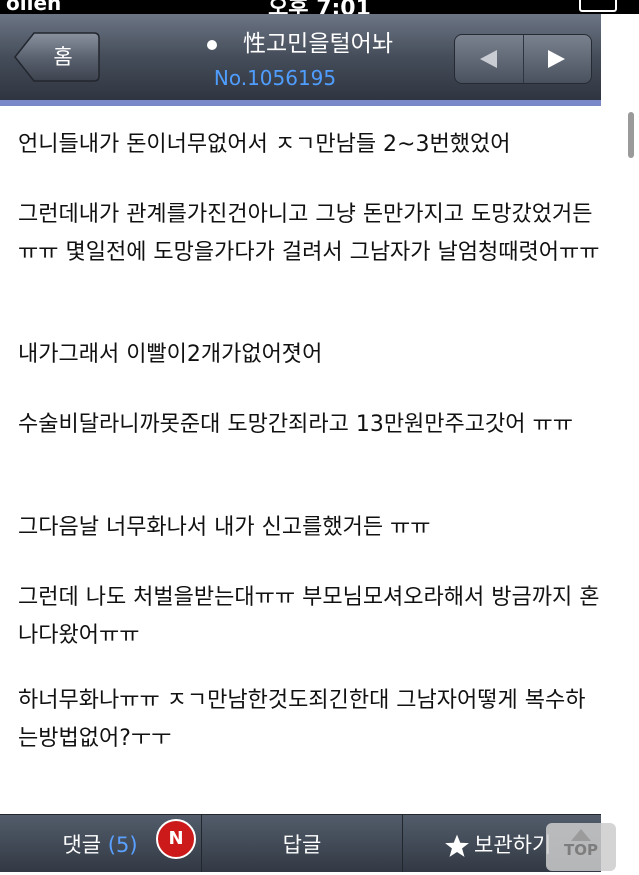 The image size is (639, 875). I want to click on board-title-text: 性고민을털어놔, so click(318, 44).